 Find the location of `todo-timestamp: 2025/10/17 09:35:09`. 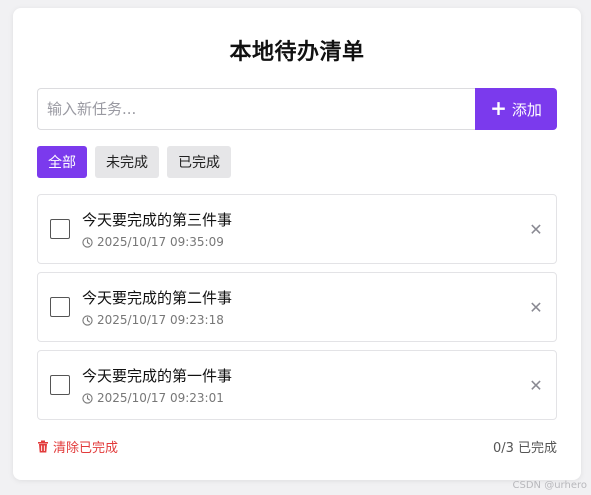

todo-timestamp: 2025/10/17 09:35:09 is located at coordinates (153, 242).